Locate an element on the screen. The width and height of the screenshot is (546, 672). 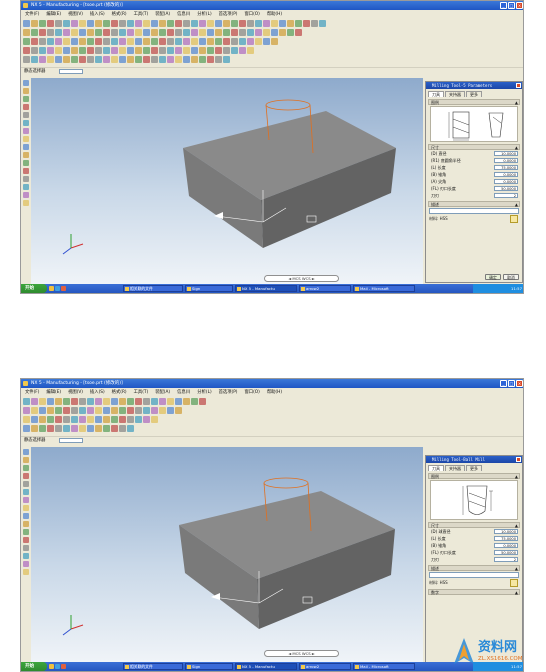
maximize-button: □ is located at coordinates (511, 383).